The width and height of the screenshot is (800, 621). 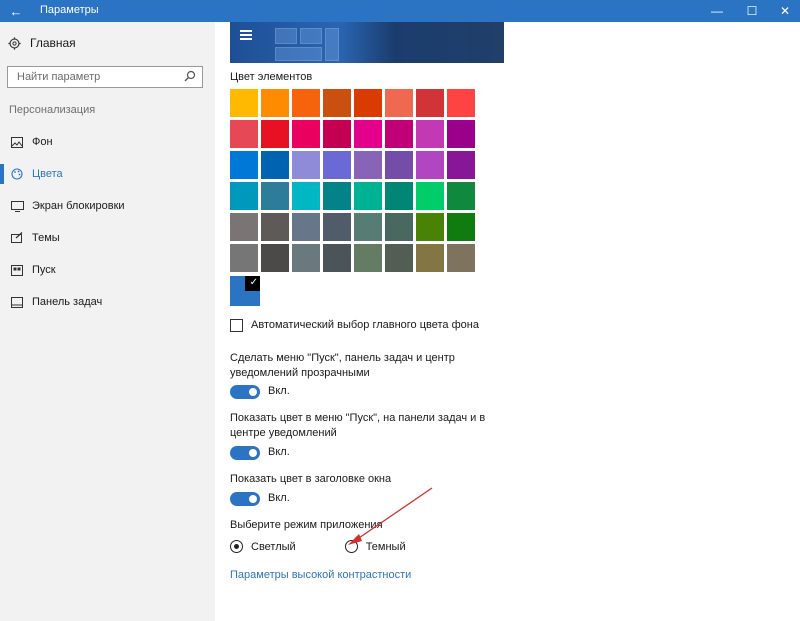 I want to click on show-color-start-toggle, so click(x=245, y=452).